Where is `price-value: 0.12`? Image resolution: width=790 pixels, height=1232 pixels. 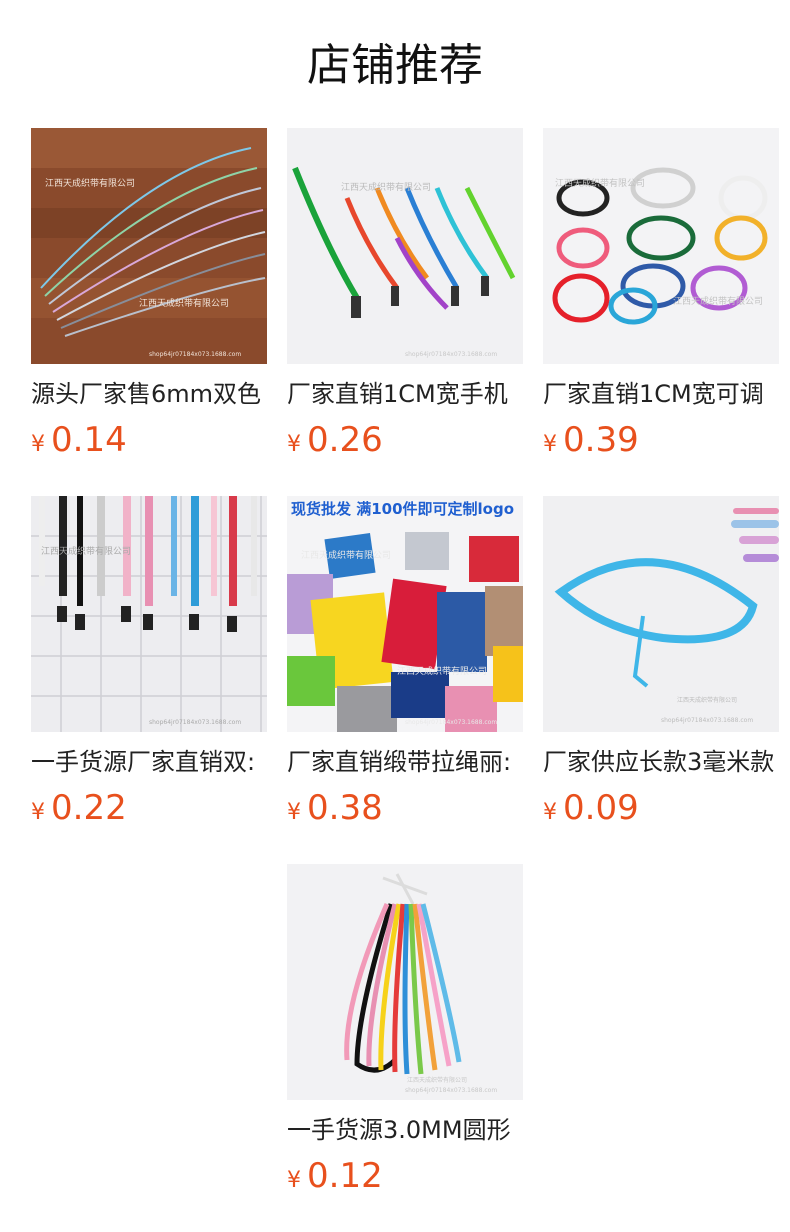 price-value: 0.12 is located at coordinates (345, 1176).